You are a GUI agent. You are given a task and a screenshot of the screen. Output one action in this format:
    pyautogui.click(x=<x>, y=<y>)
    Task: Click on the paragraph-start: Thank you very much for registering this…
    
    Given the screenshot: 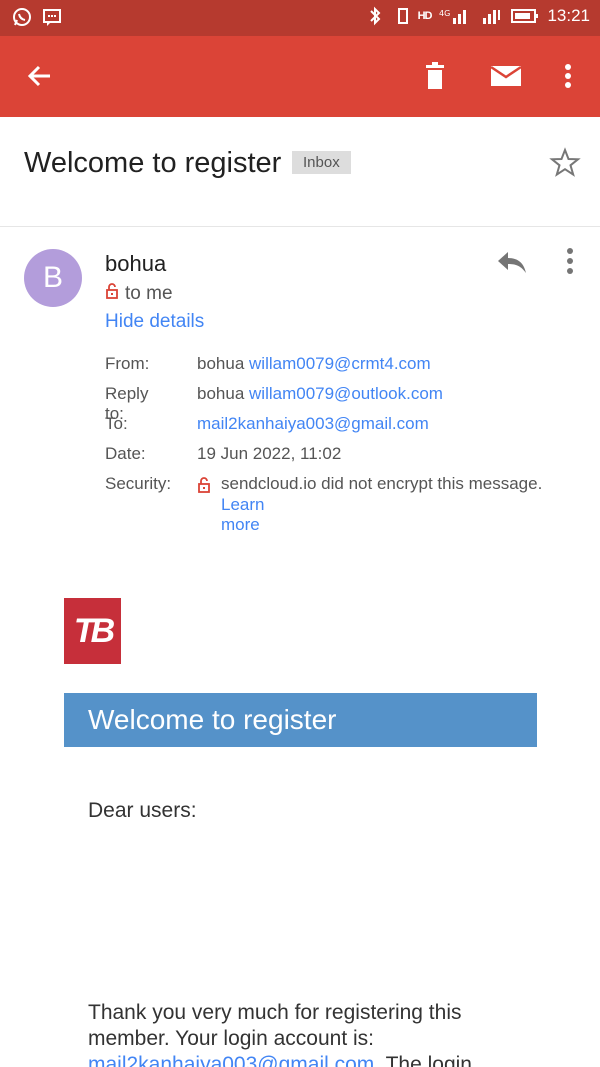 What is the action you would take?
    pyautogui.click(x=275, y=1025)
    